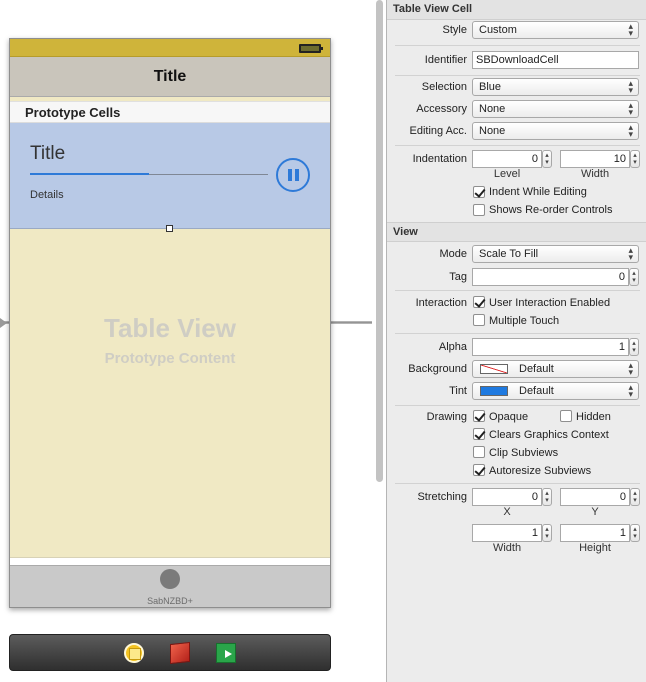 The image size is (646, 682). What do you see at coordinates (479, 452) in the screenshot?
I see `clip-subviews-checkbox` at bounding box center [479, 452].